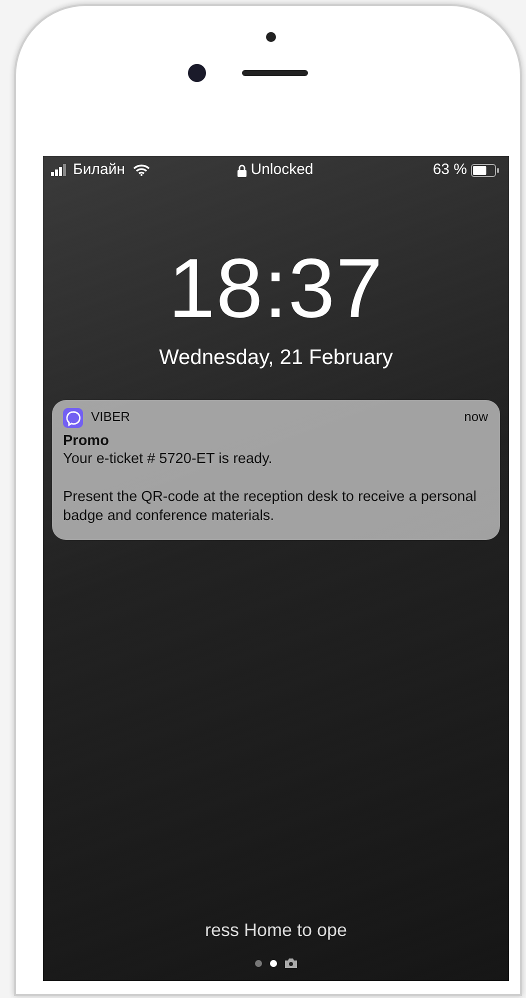 Image resolution: width=526 pixels, height=998 pixels. Describe the element at coordinates (110, 417) in the screenshot. I see `app-name: VIBER` at that location.